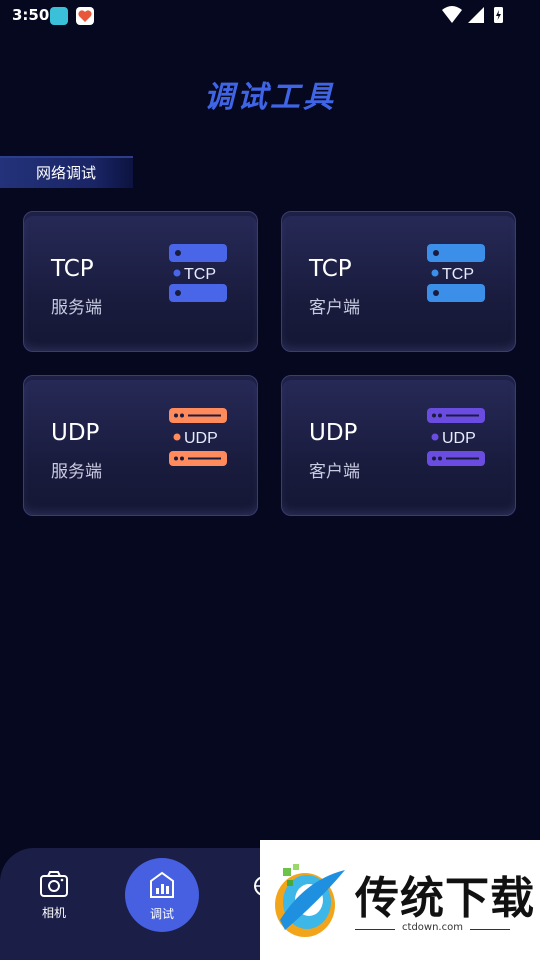  What do you see at coordinates (445, 898) in the screenshot?
I see `watermark-text: 传统下载` at bounding box center [445, 898].